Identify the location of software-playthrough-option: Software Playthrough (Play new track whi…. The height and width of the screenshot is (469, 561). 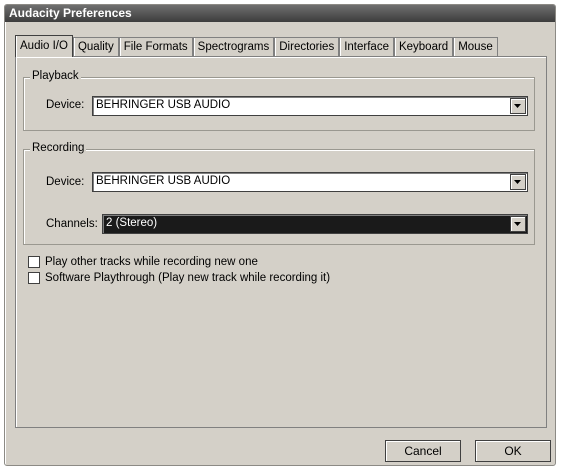
(179, 278).